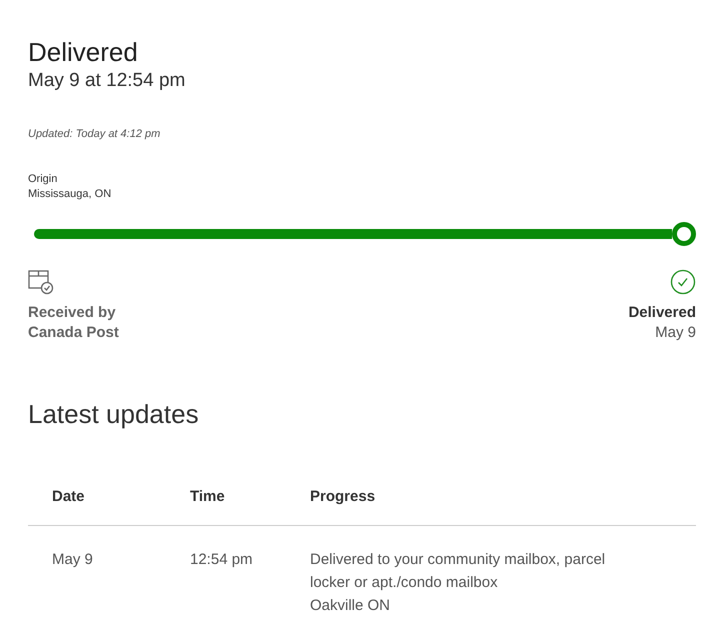  I want to click on column-header: Progress, so click(343, 496).